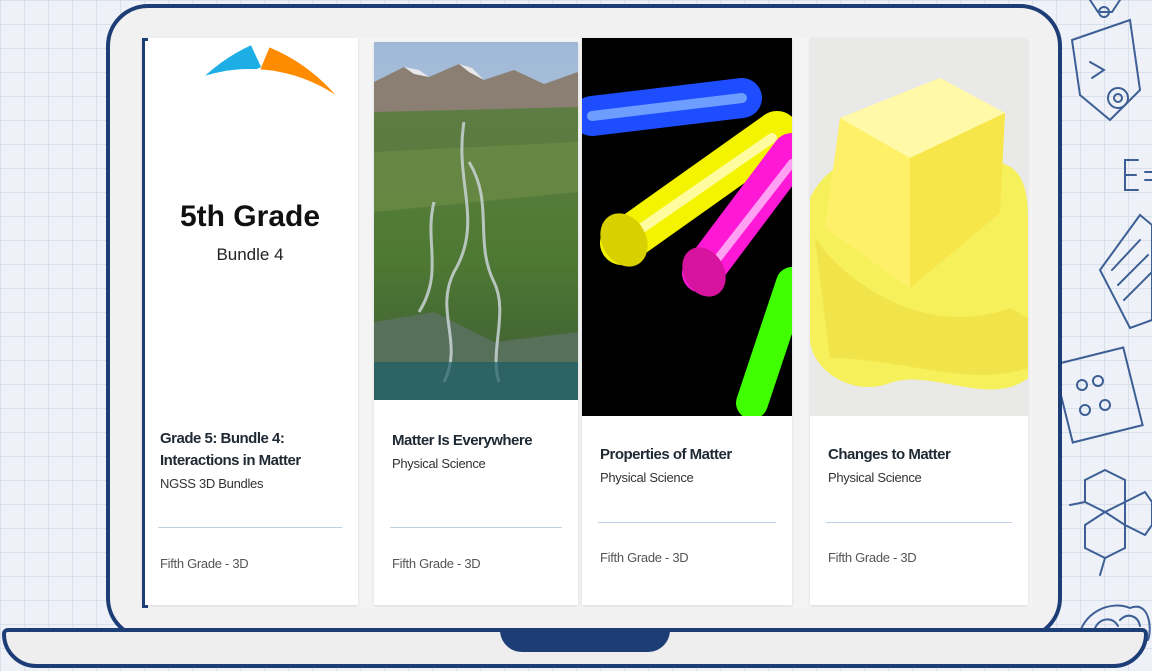 The image size is (1152, 671). What do you see at coordinates (1105, 9) in the screenshot?
I see `flask-doodle-icon` at bounding box center [1105, 9].